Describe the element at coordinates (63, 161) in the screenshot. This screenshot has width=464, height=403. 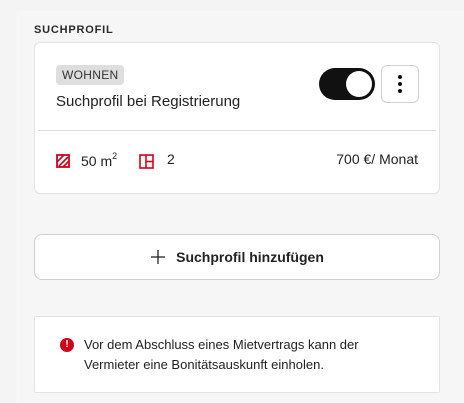
I see `area-icon` at that location.